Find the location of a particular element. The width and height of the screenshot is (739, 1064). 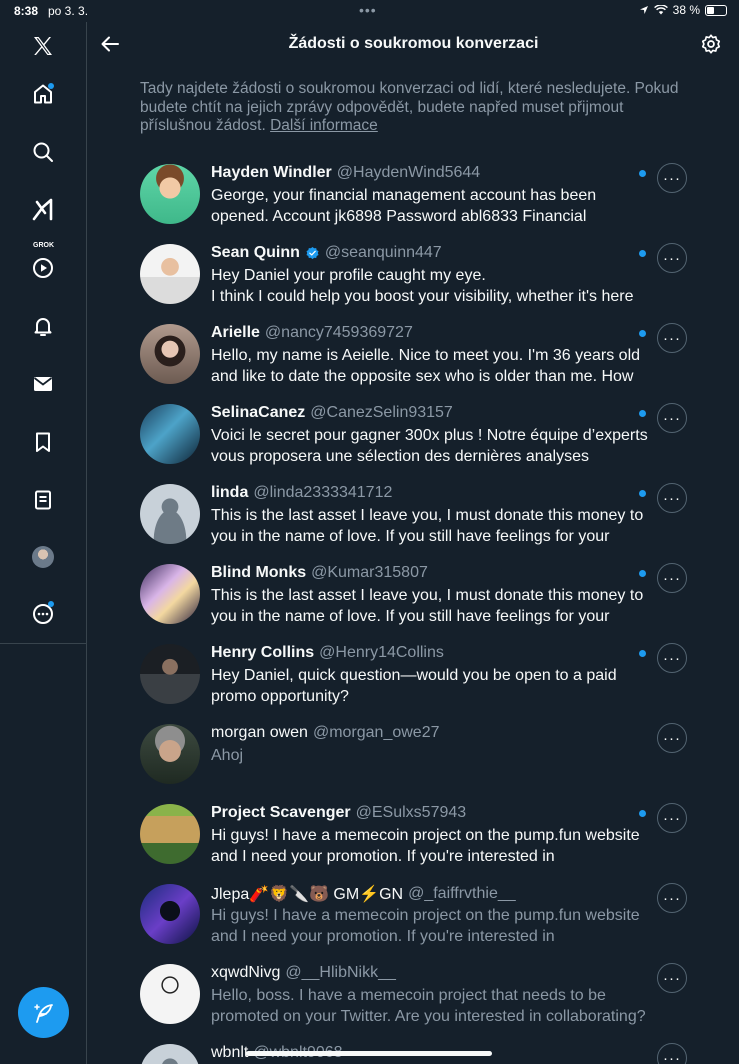

page-title: Žádosti o soukromou konverzaci is located at coordinates (413, 43).